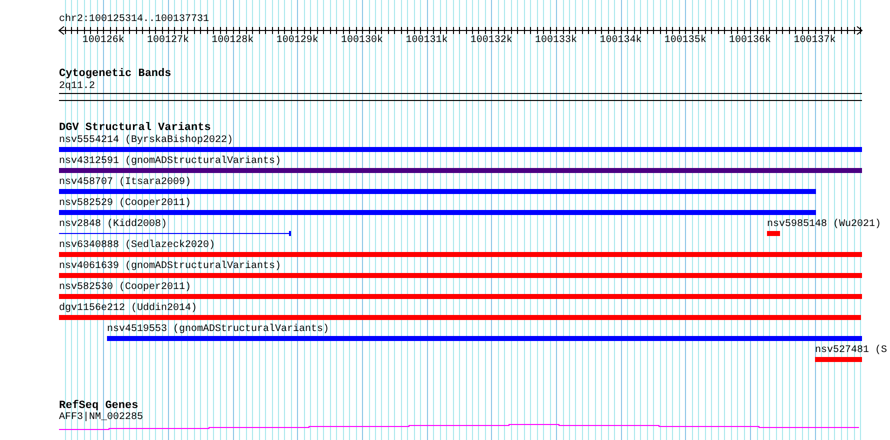  What do you see at coordinates (232, 41) in the screenshot?
I see `ruler-label: 100128k` at bounding box center [232, 41].